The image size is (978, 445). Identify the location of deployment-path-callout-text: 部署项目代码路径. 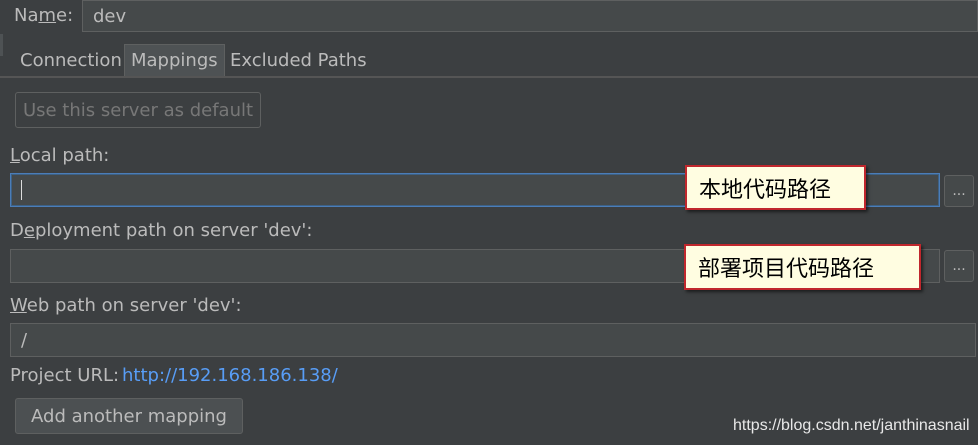
(786, 269).